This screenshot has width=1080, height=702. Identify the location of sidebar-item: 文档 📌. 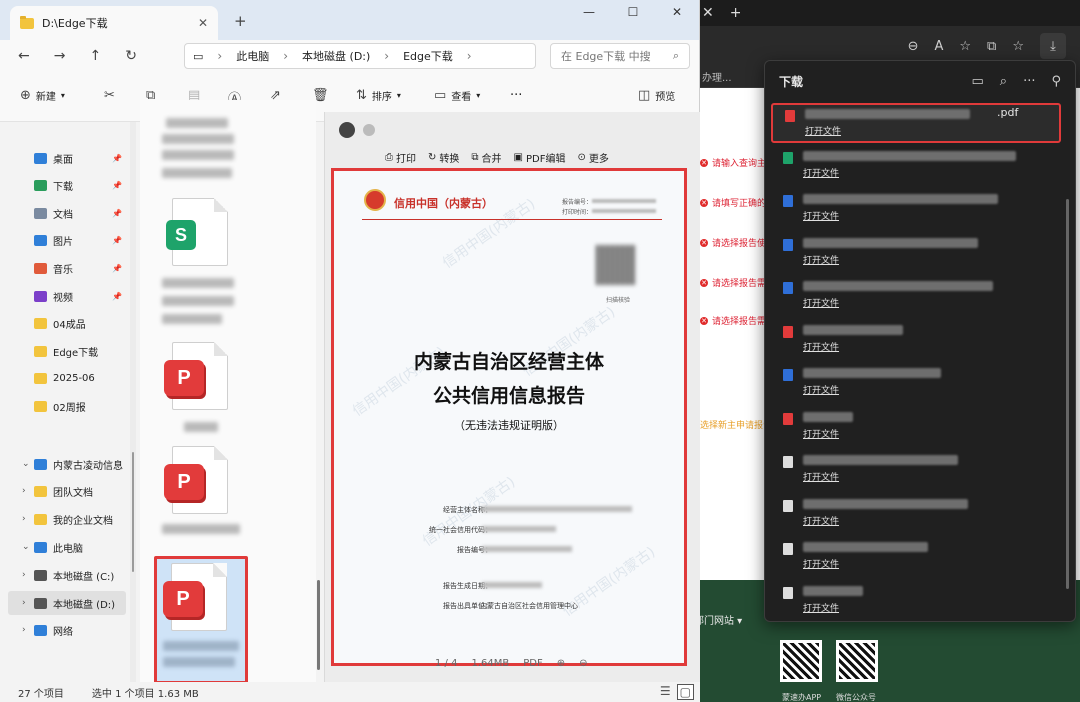
(67, 213).